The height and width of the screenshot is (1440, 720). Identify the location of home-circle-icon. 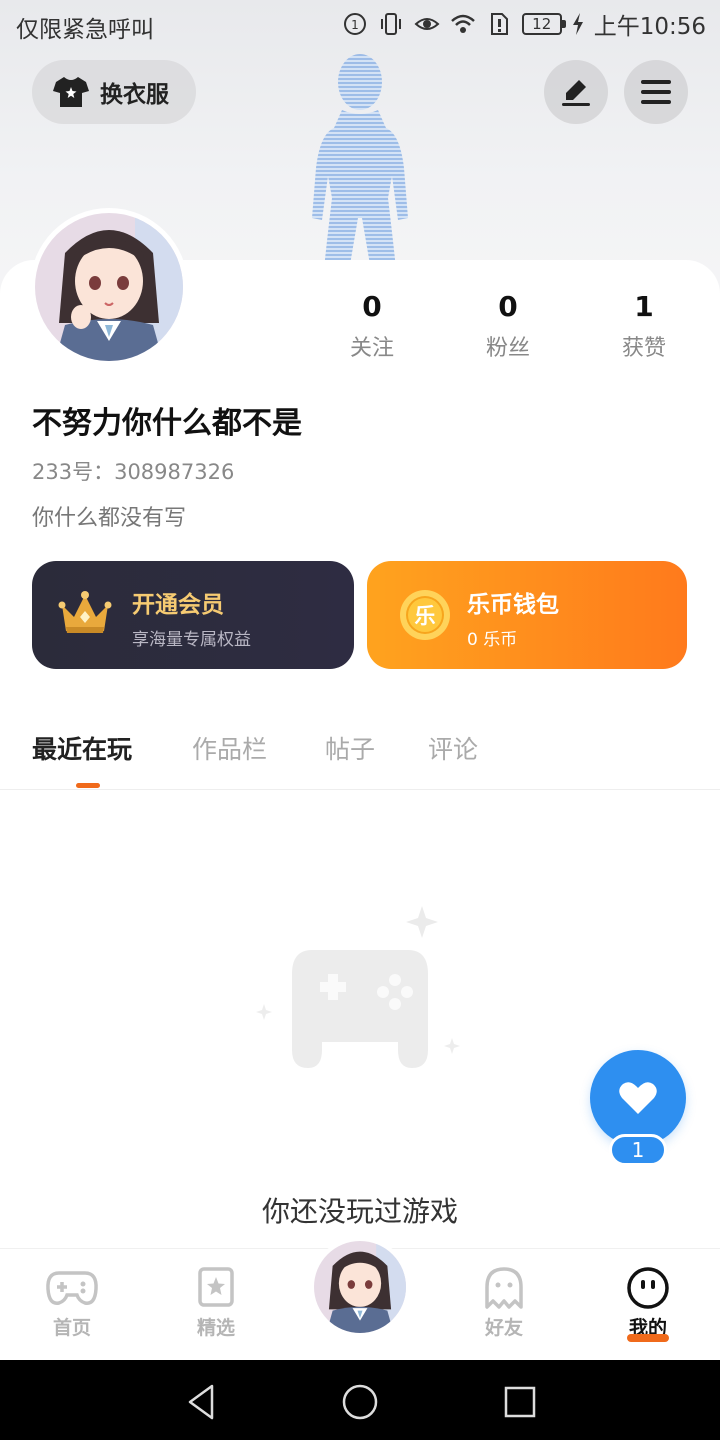
(360, 1402).